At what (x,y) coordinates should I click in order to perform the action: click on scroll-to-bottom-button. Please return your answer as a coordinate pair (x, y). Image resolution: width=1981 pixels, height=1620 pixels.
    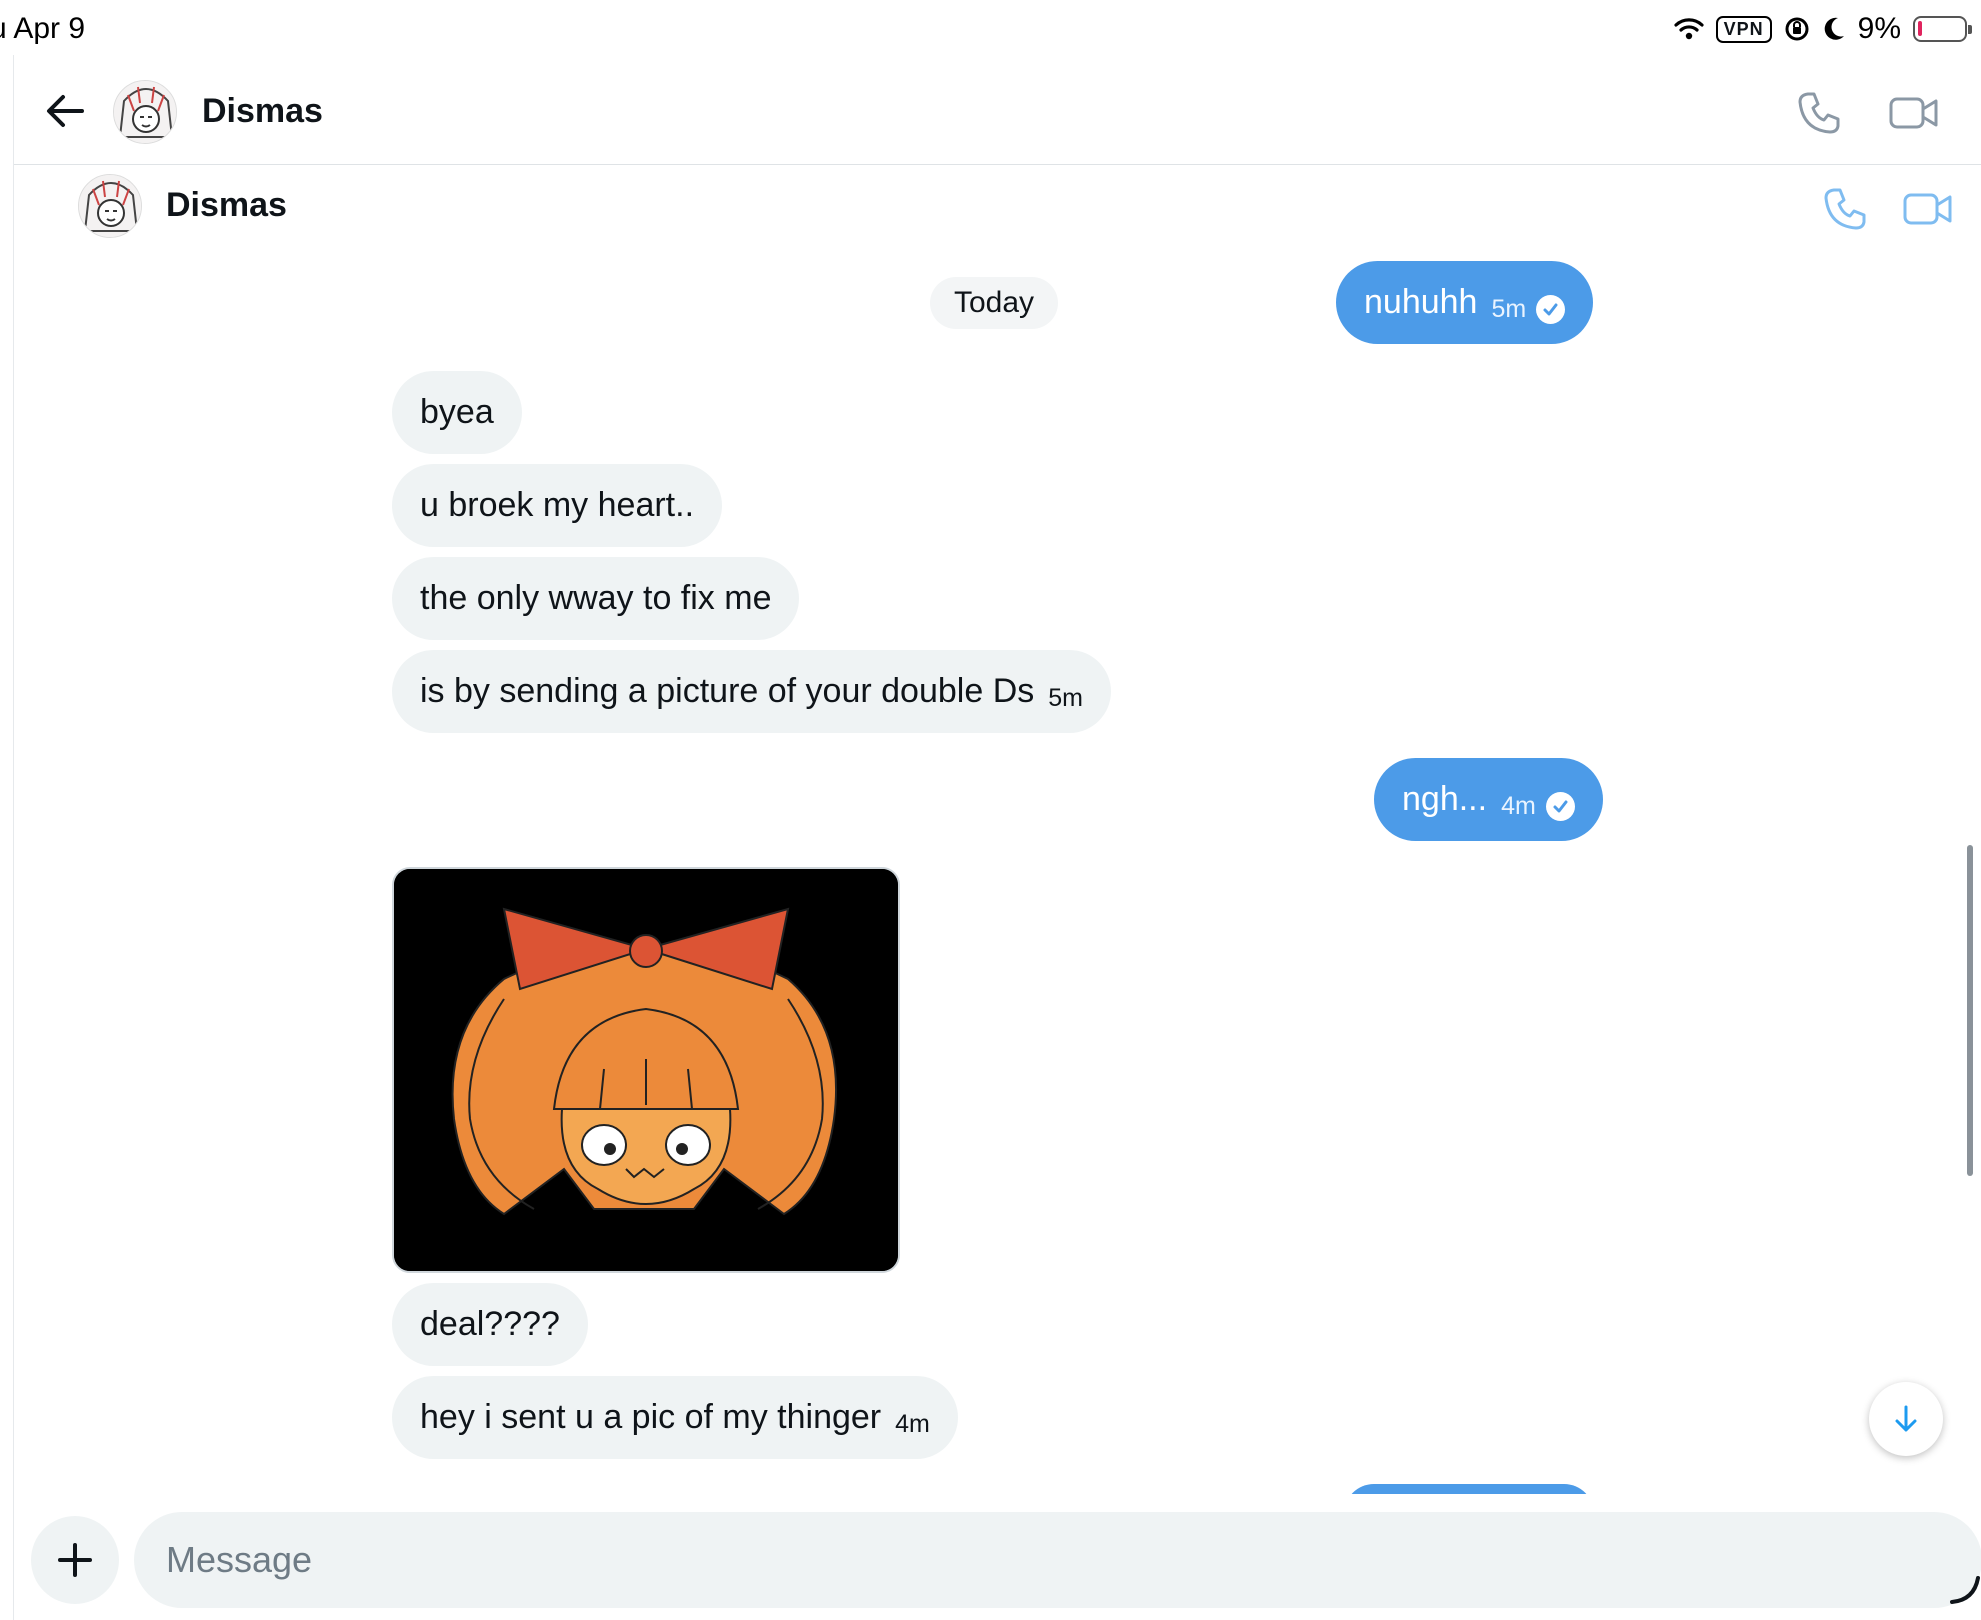
    Looking at the image, I should click on (1906, 1419).